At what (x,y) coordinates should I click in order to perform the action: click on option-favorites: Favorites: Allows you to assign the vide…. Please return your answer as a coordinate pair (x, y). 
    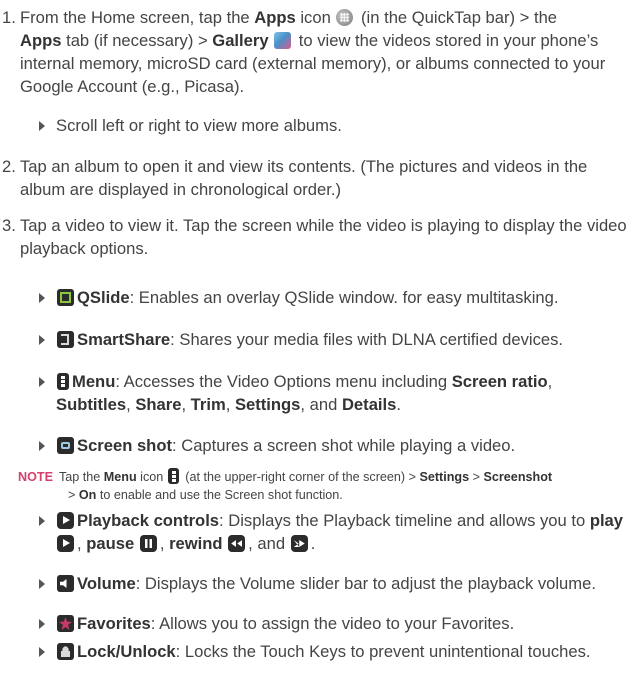
    Looking at the image, I should click on (336, 623).